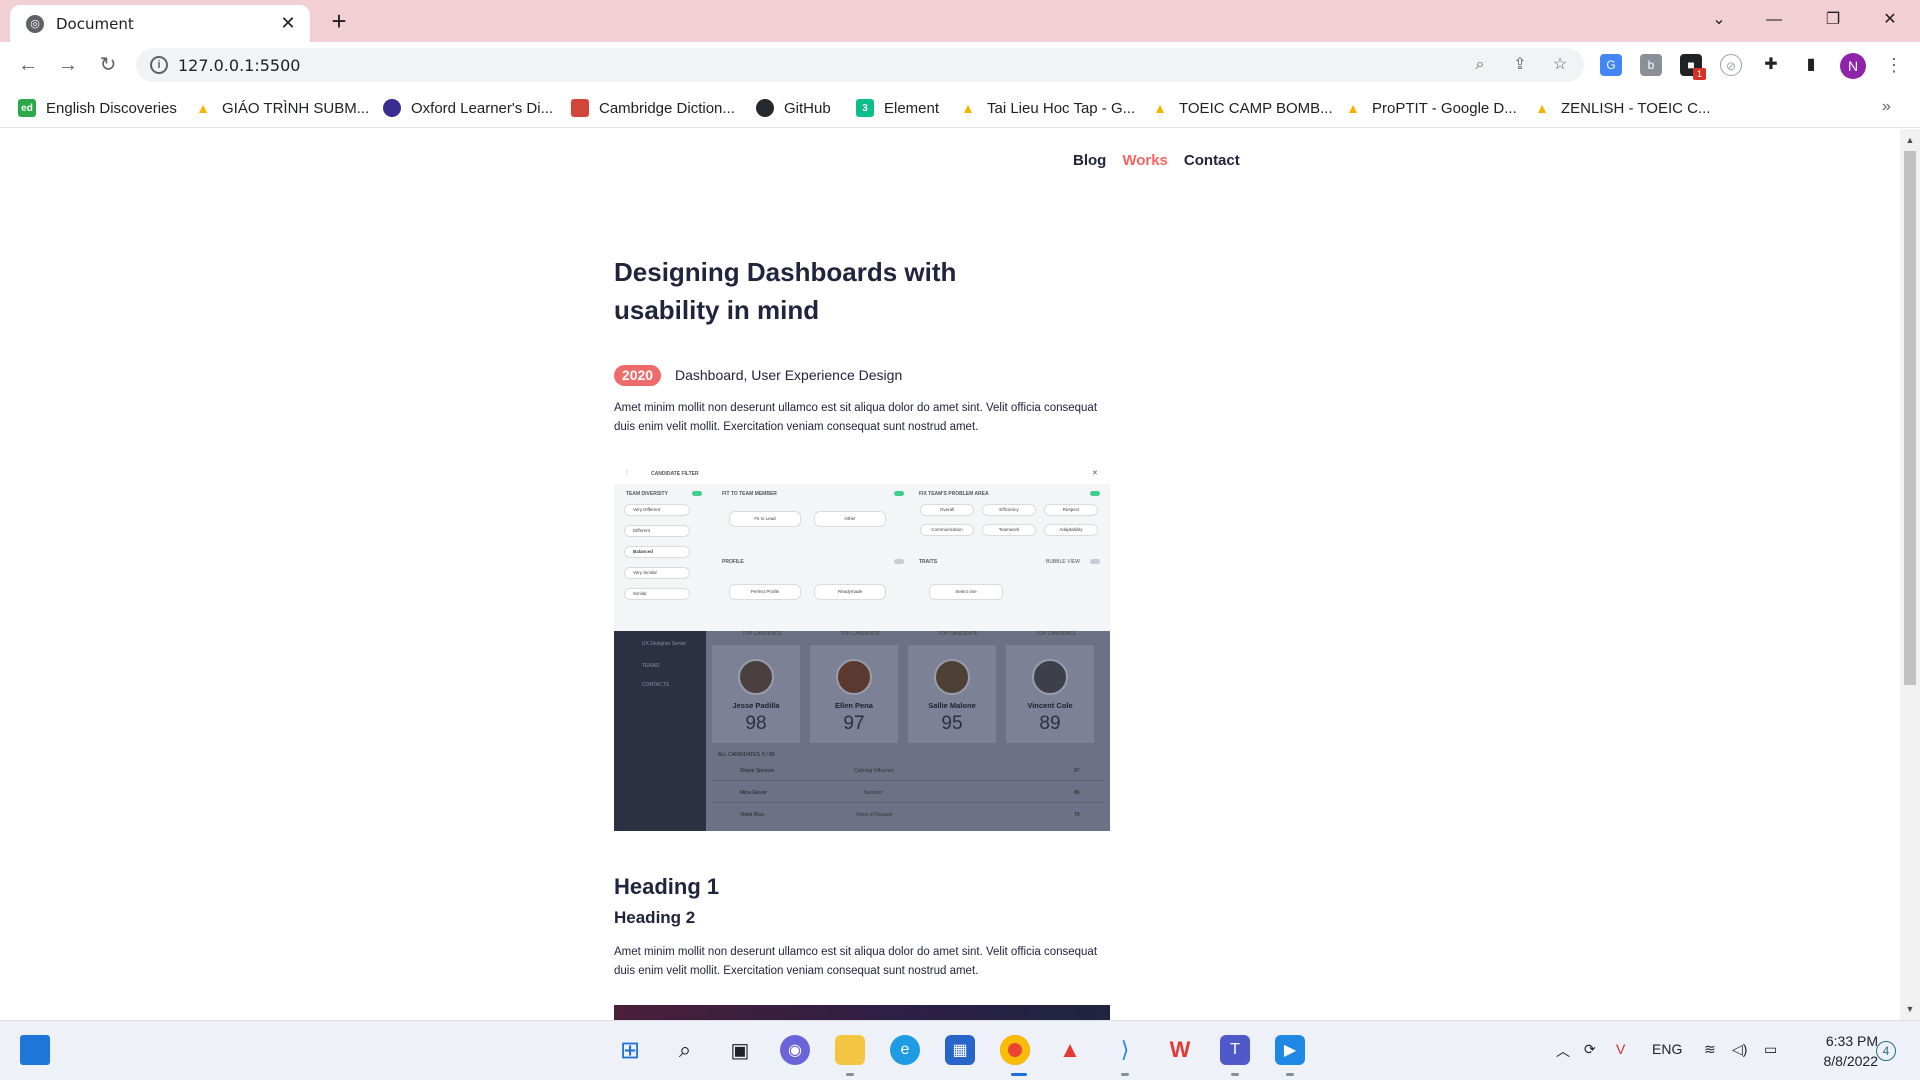  I want to click on widgets-icon, so click(35, 1050).